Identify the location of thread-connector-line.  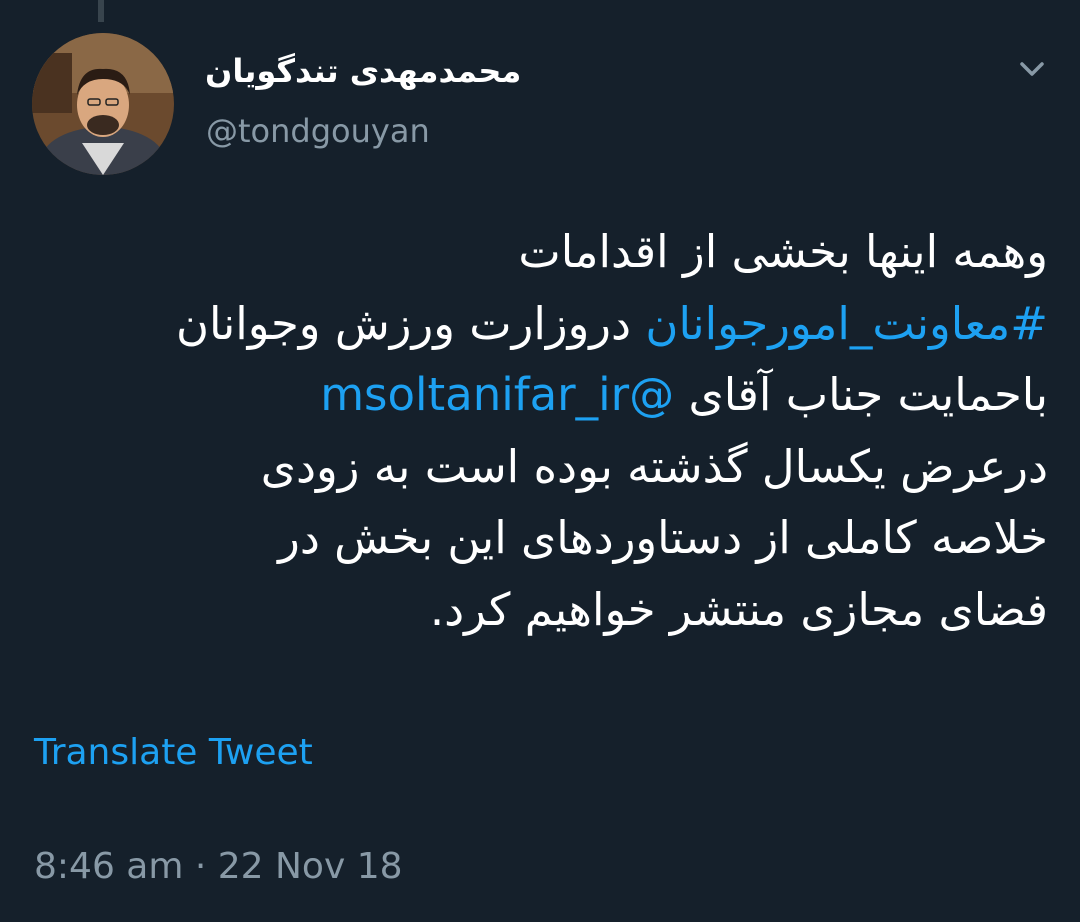
(101, 11).